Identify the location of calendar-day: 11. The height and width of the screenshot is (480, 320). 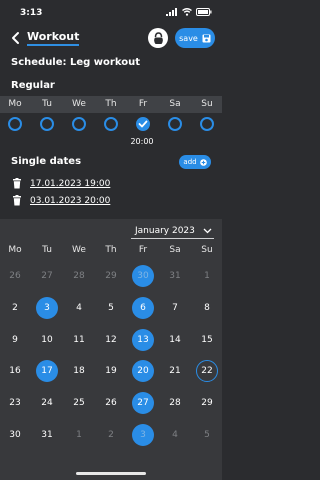
(79, 340).